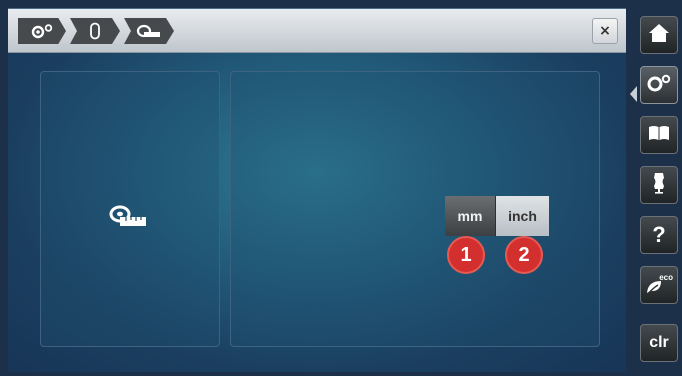 Image resolution: width=682 pixels, height=376 pixels. Describe the element at coordinates (524, 255) in the screenshot. I see `callout-badge-2: 2` at that location.